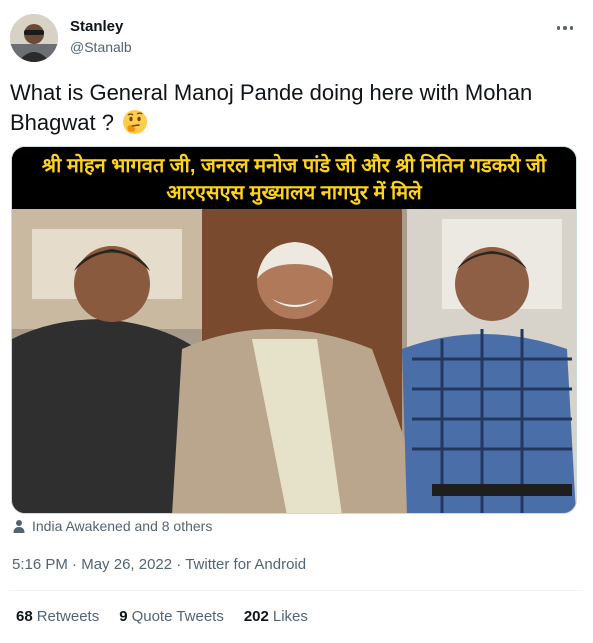  What do you see at coordinates (123, 616) in the screenshot?
I see `quote-tweets-count: 9` at bounding box center [123, 616].